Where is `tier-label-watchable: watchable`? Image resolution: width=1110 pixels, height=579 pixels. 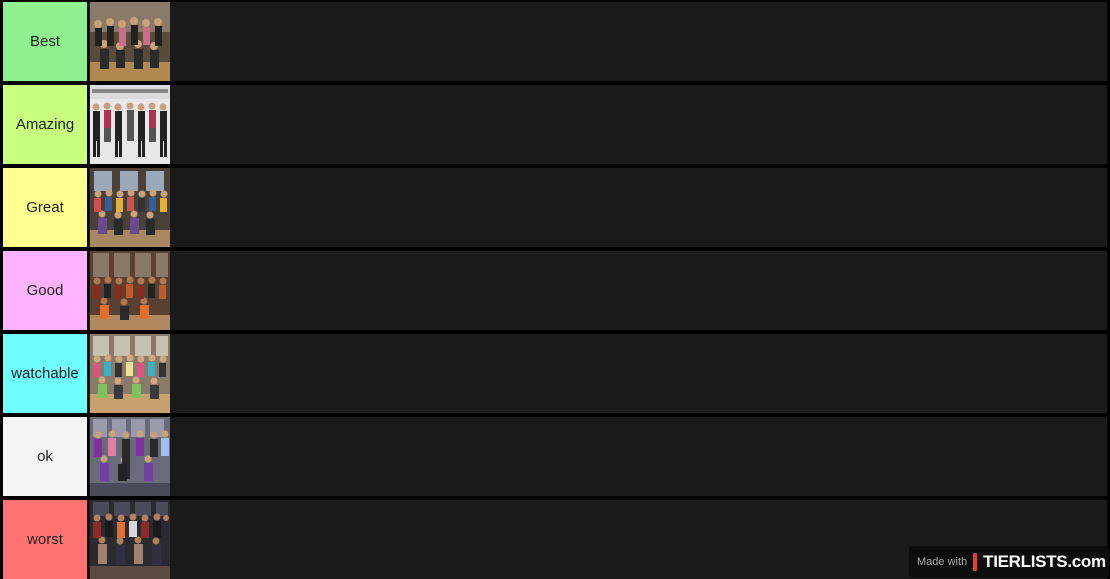
tier-label-watchable: watchable is located at coordinates (45, 373).